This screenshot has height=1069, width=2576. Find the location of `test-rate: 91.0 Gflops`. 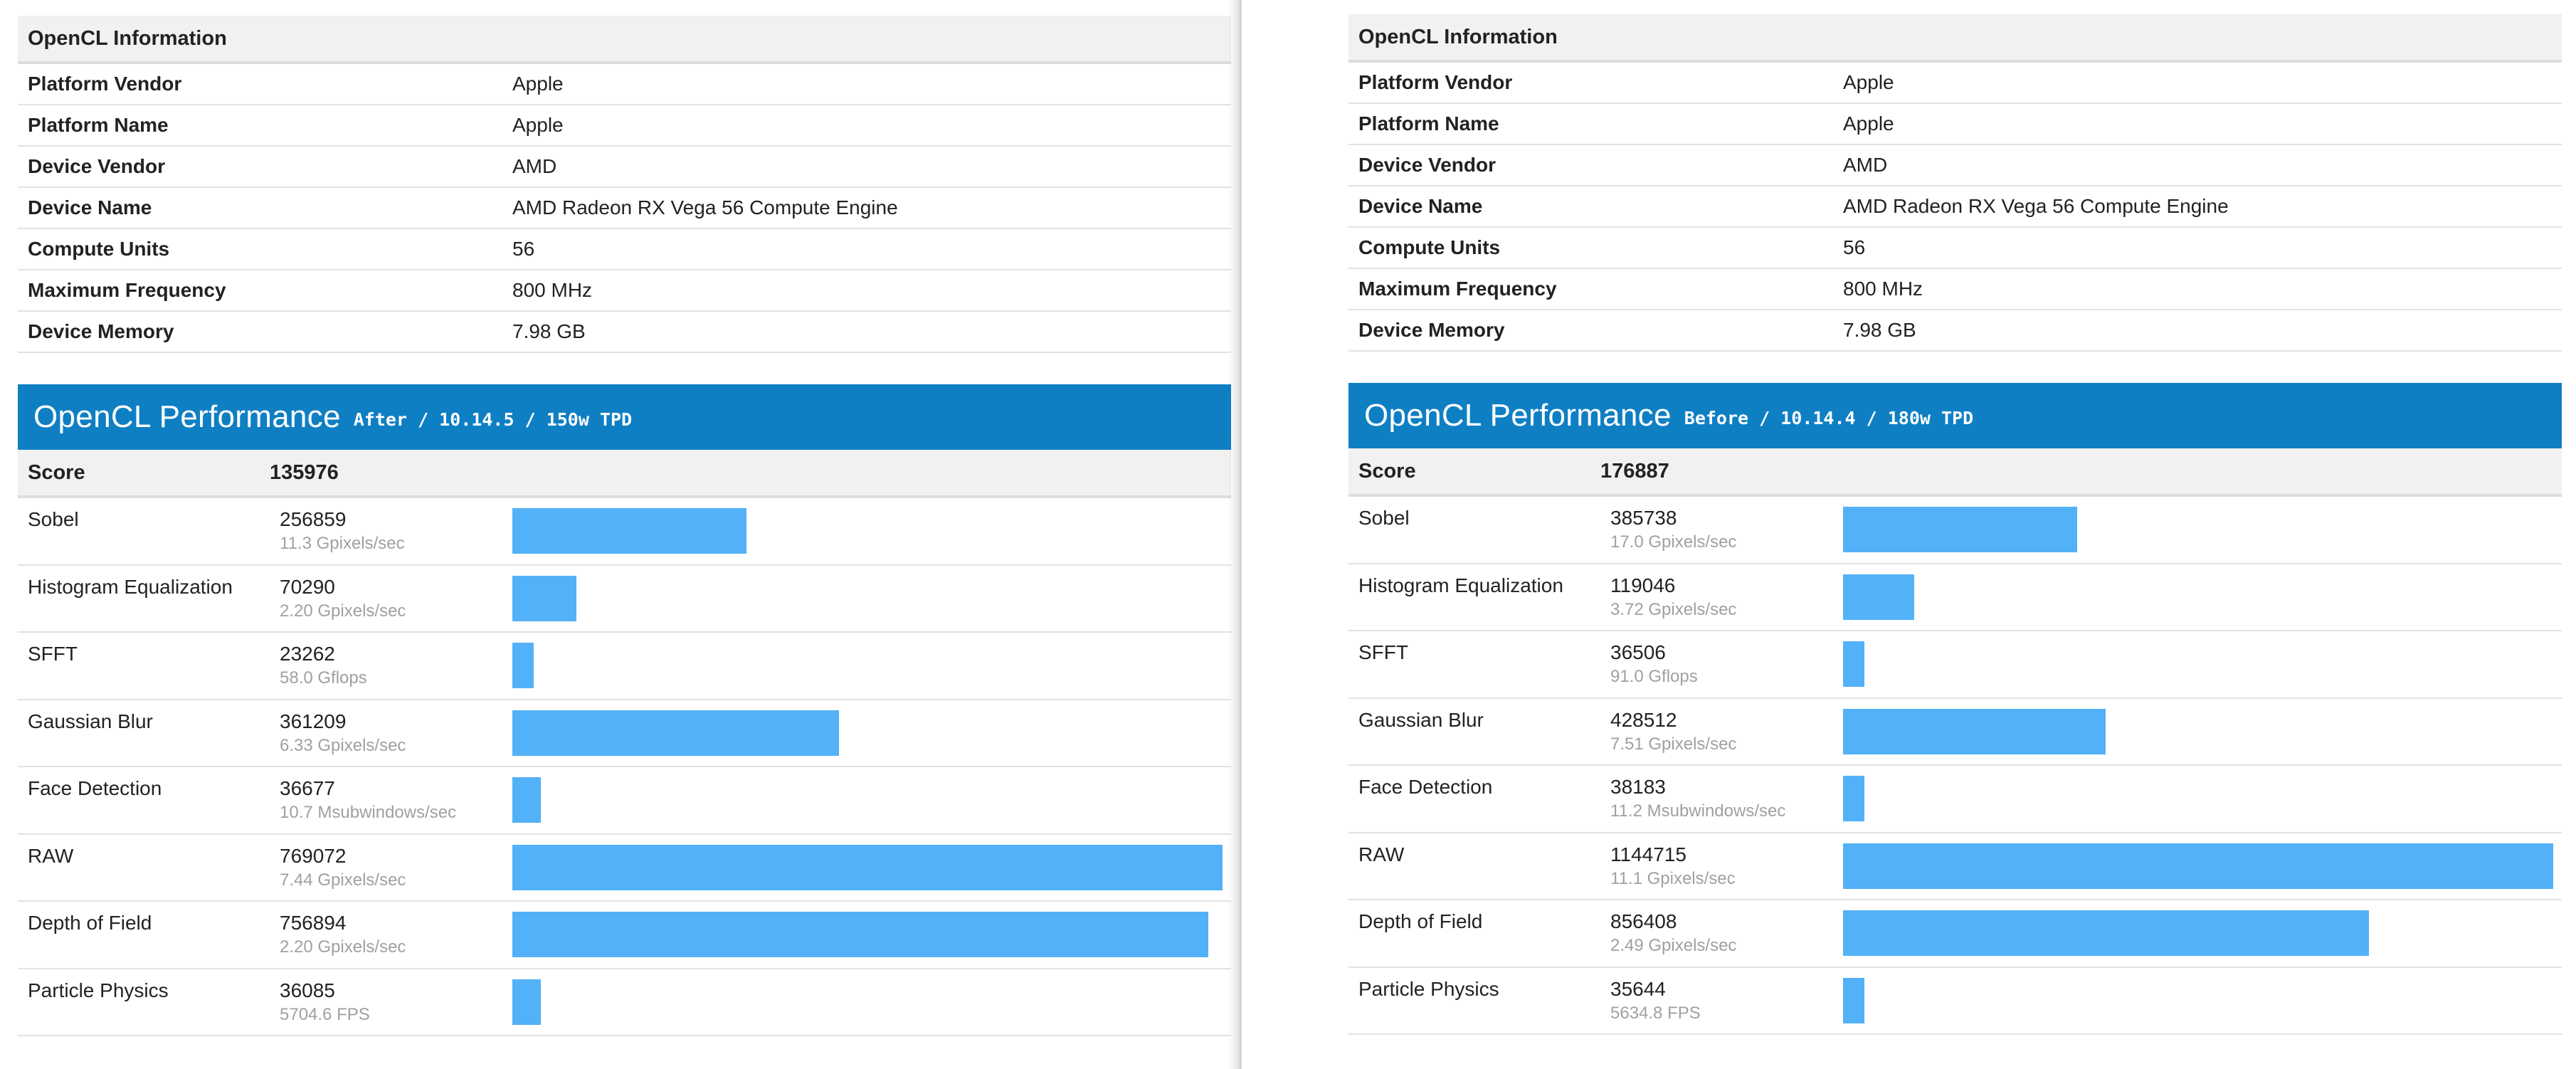

test-rate: 91.0 Gflops is located at coordinates (1654, 676).